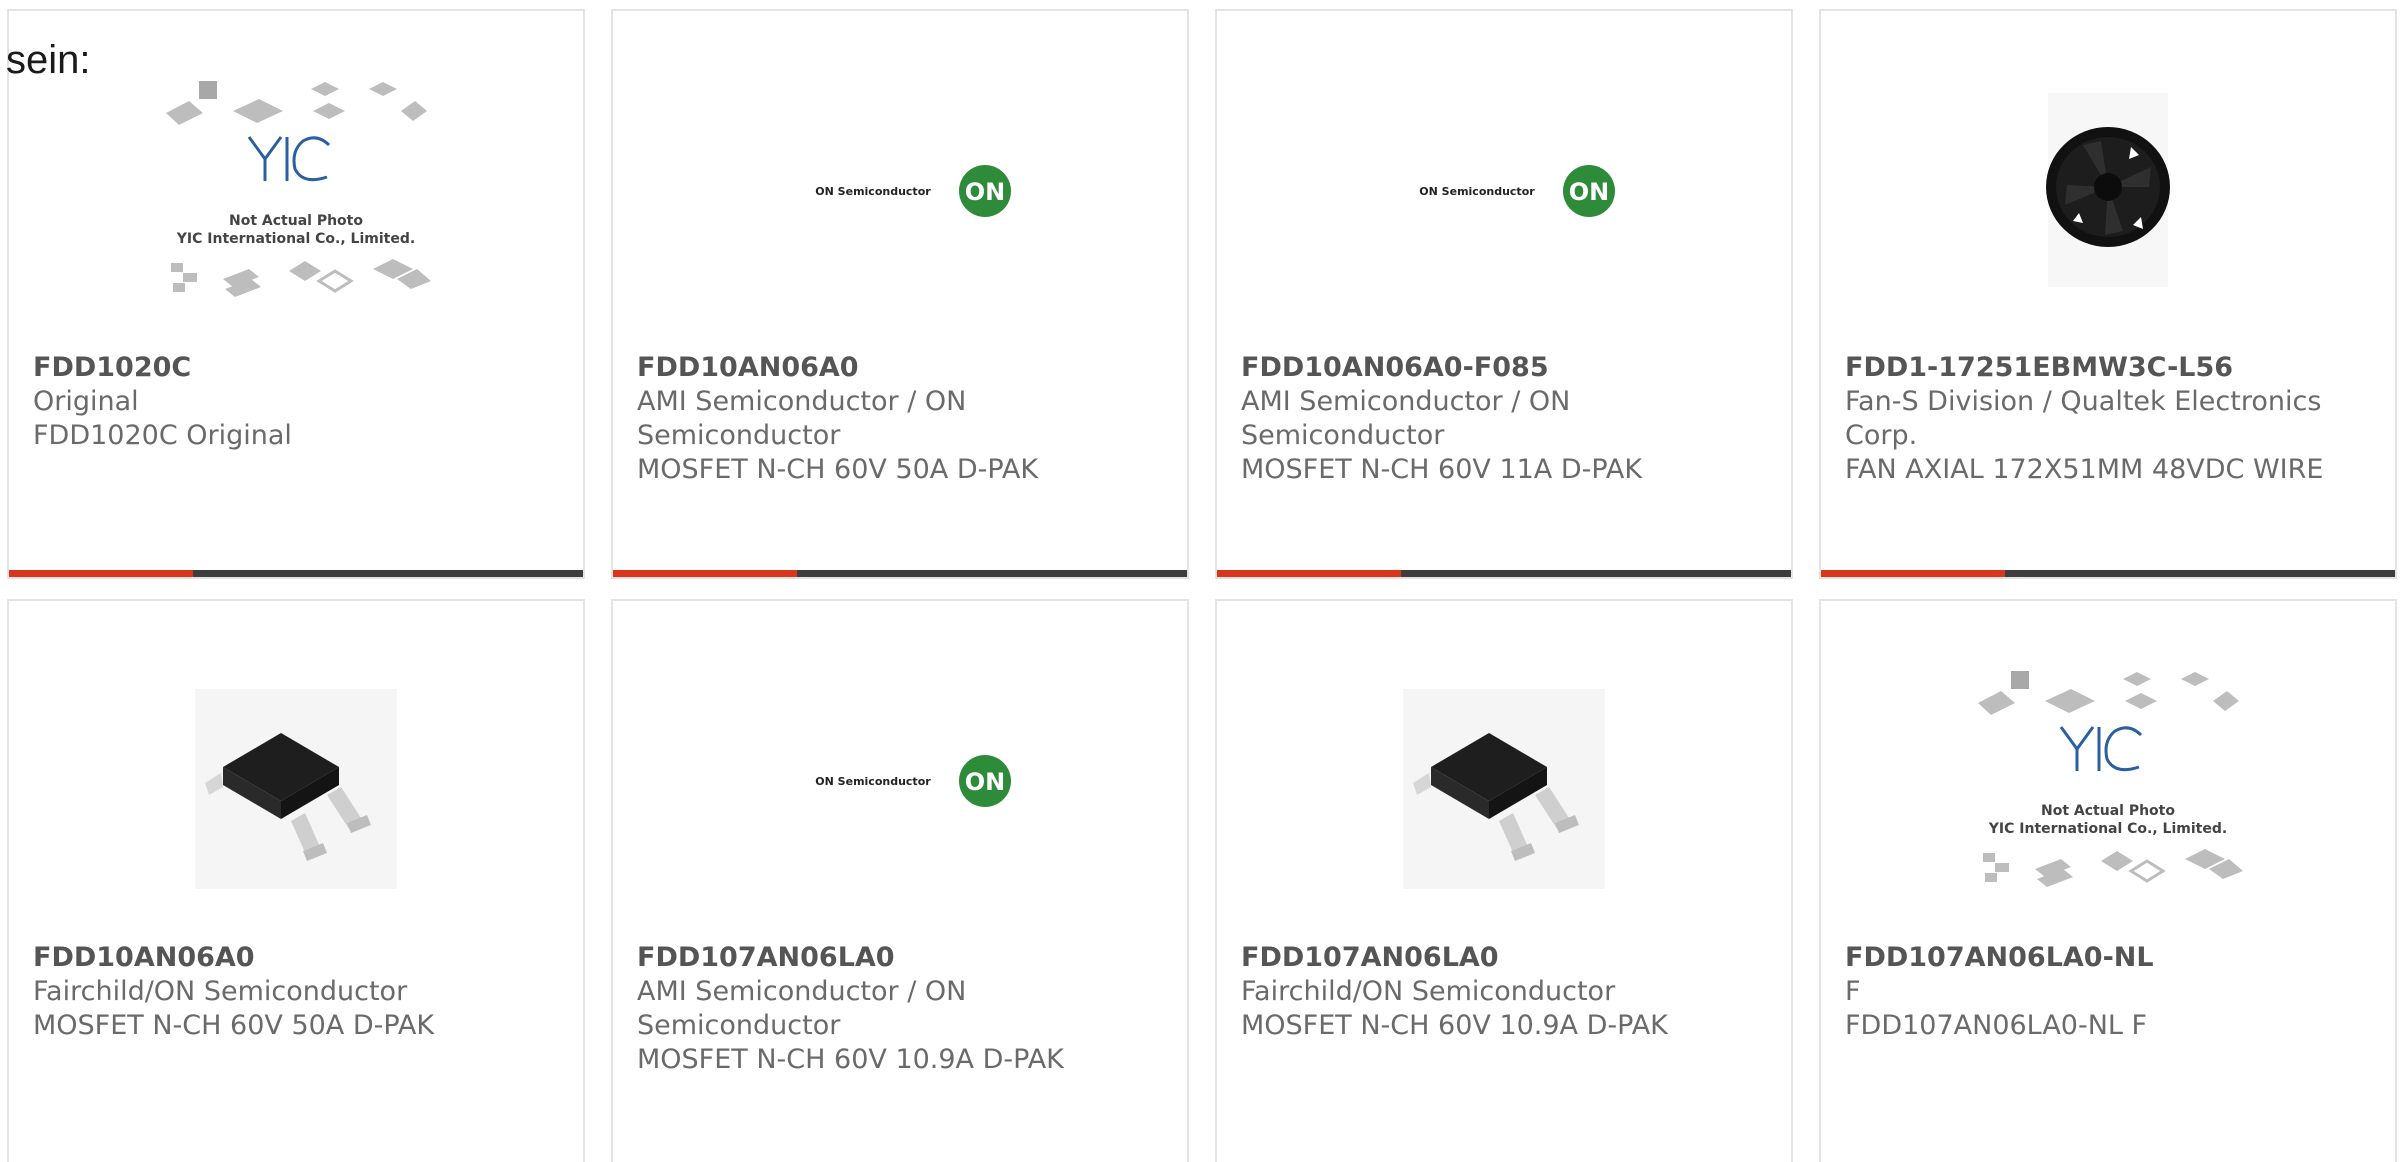 The width and height of the screenshot is (2400, 1162). What do you see at coordinates (1996, 1025) in the screenshot?
I see `description: FDD107AN06LA0-NL F` at bounding box center [1996, 1025].